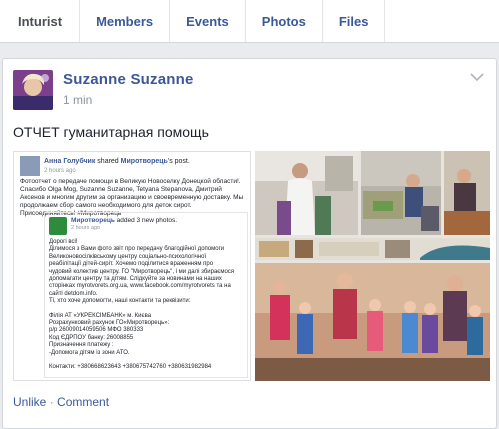 Image resolution: width=499 pixels, height=429 pixels. I want to click on inner-line: Призначення платежу :, so click(81, 345).